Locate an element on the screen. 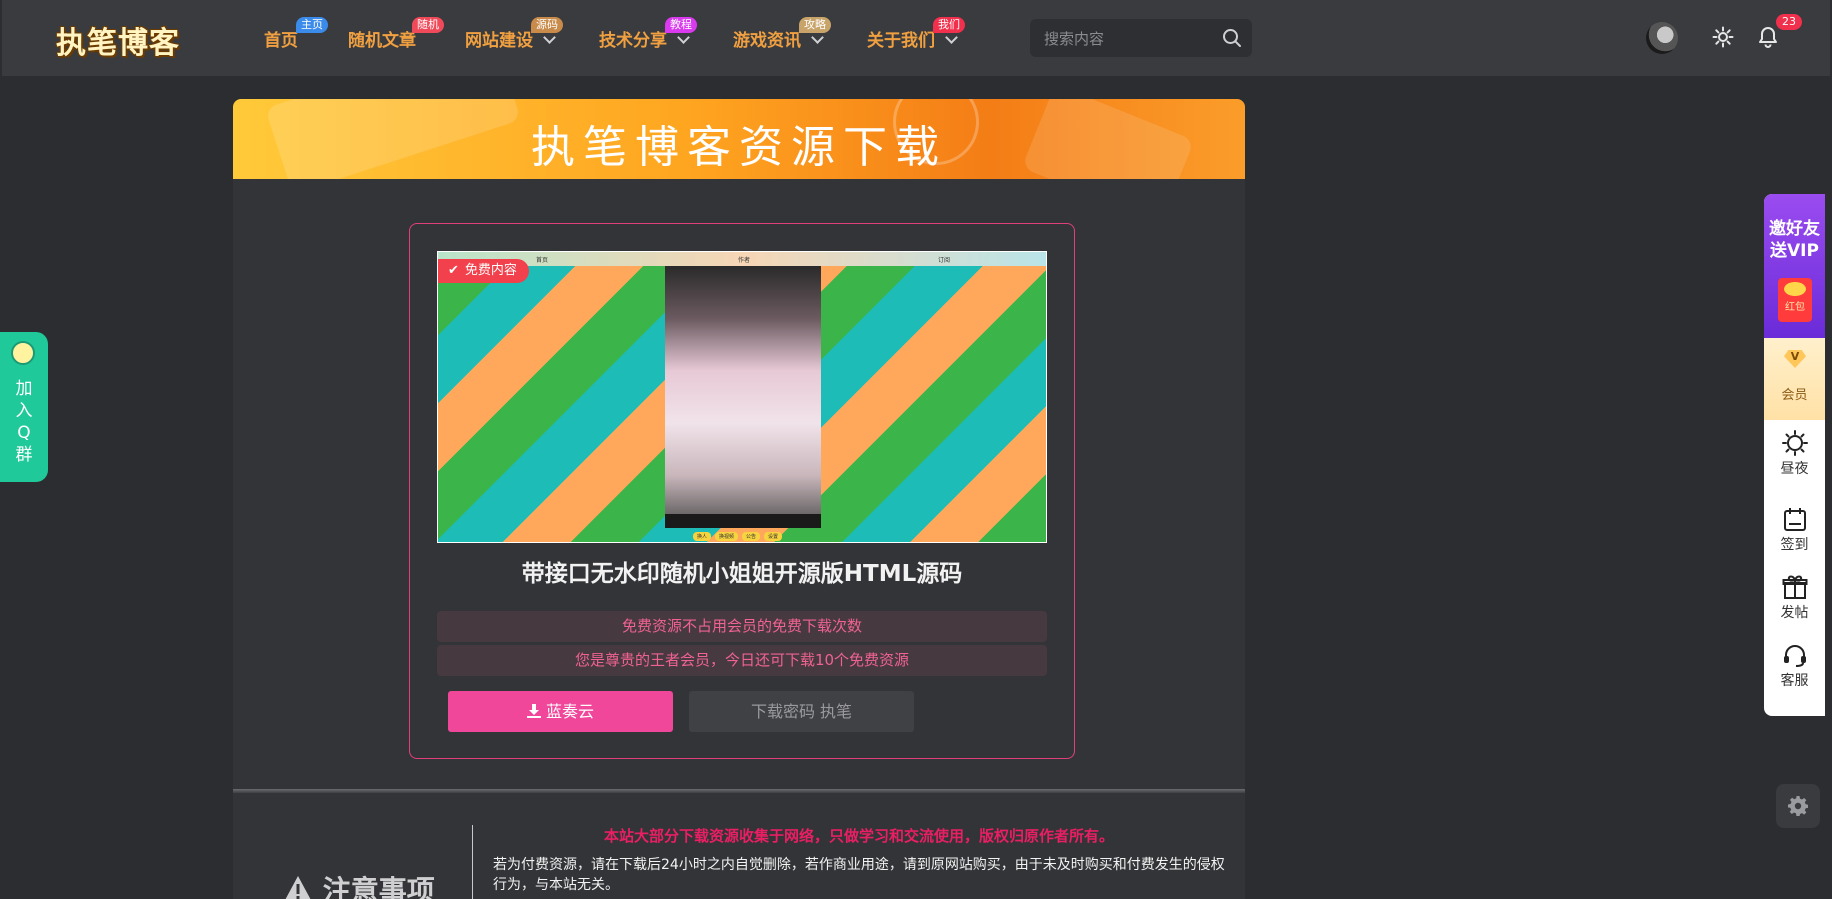  free-content-tag: ✔ 免费内容 is located at coordinates (483, 271).